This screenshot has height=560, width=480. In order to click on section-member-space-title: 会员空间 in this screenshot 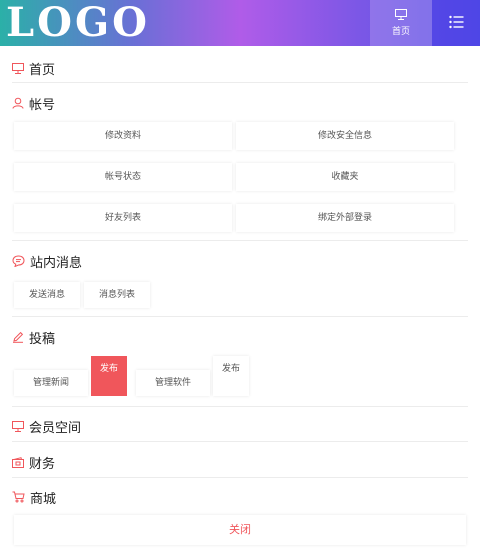, I will do `click(55, 428)`.